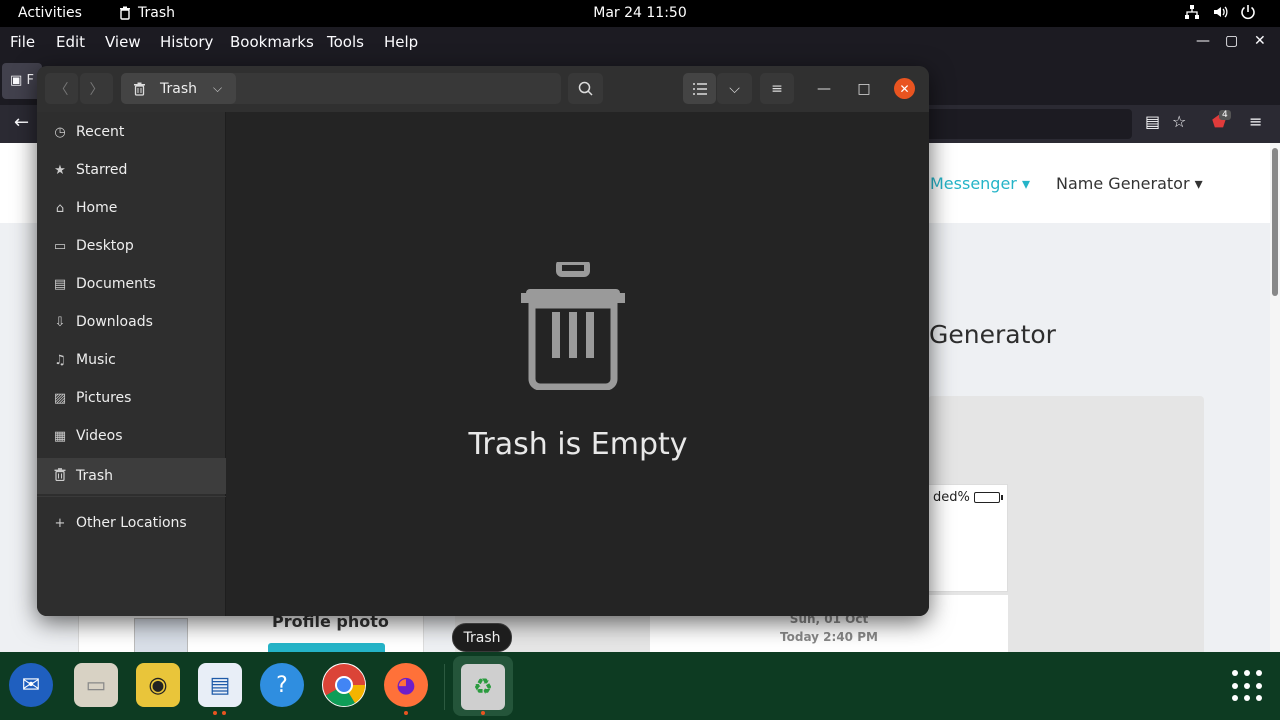  What do you see at coordinates (116, 284) in the screenshot?
I see `sidebar-item-label: Documents` at bounding box center [116, 284].